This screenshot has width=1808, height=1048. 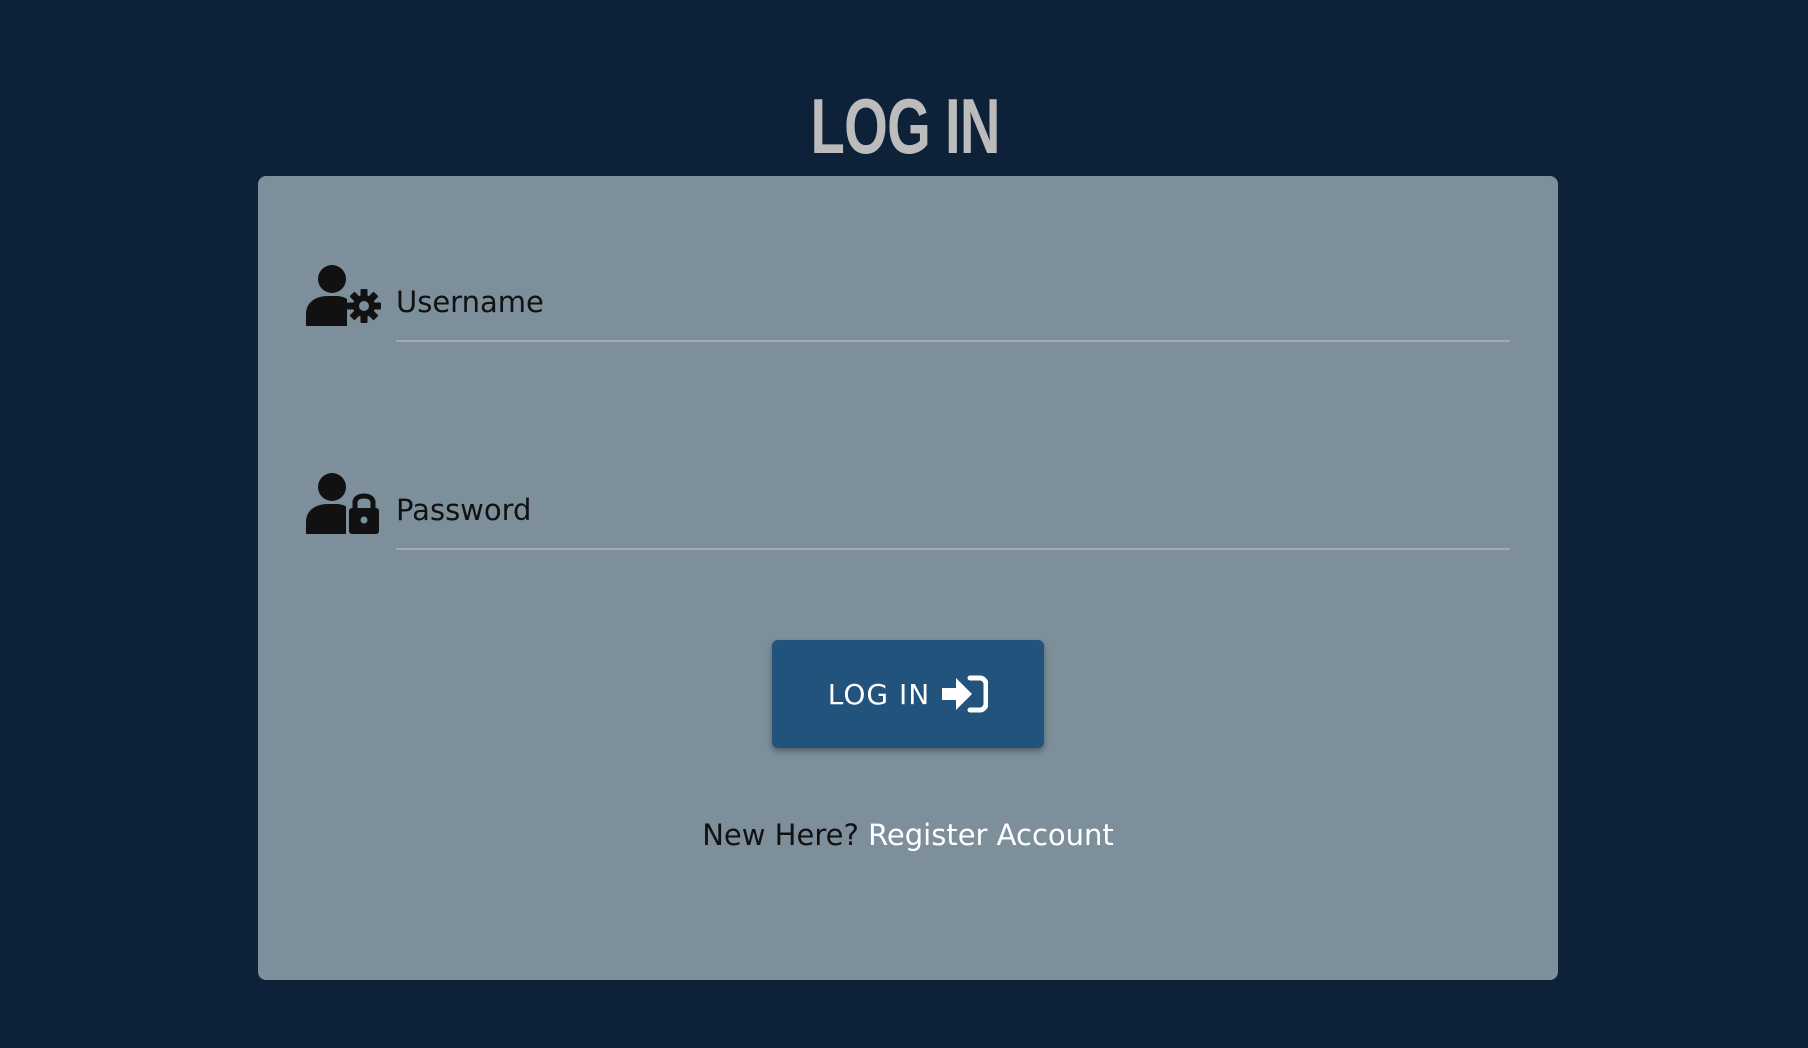 I want to click on register-prompt: New Here? Register Account, so click(x=908, y=835).